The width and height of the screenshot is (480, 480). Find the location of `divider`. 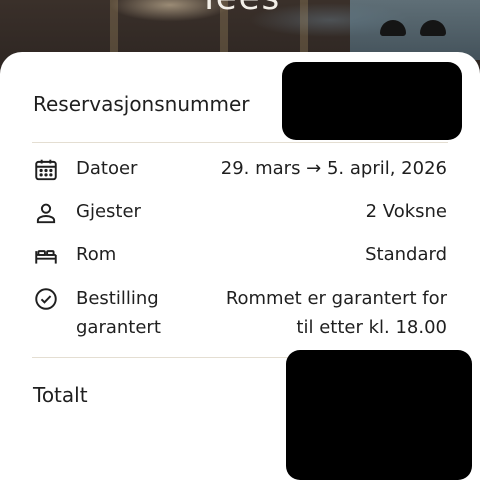

divider is located at coordinates (240, 142).